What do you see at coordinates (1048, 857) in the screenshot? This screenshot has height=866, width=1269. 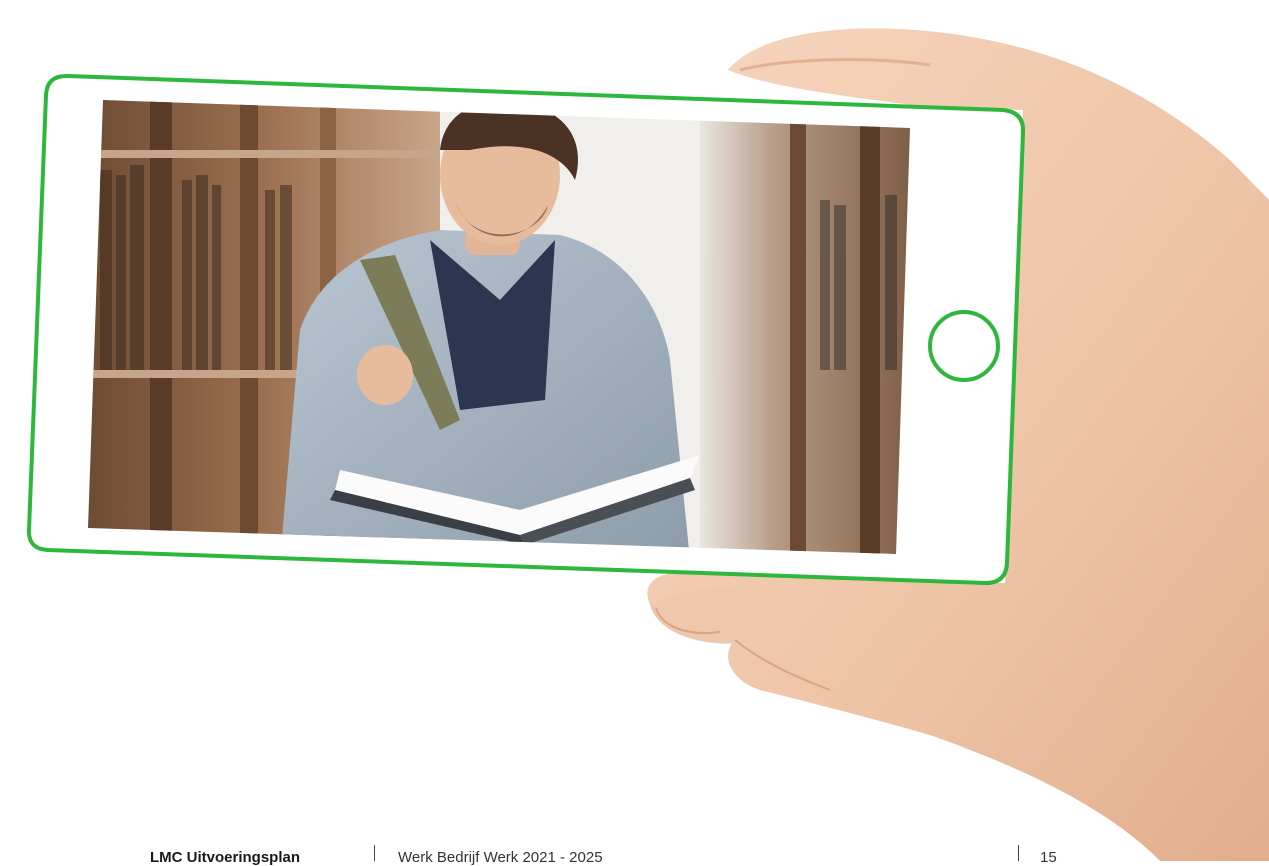 I see `page-number: 15` at bounding box center [1048, 857].